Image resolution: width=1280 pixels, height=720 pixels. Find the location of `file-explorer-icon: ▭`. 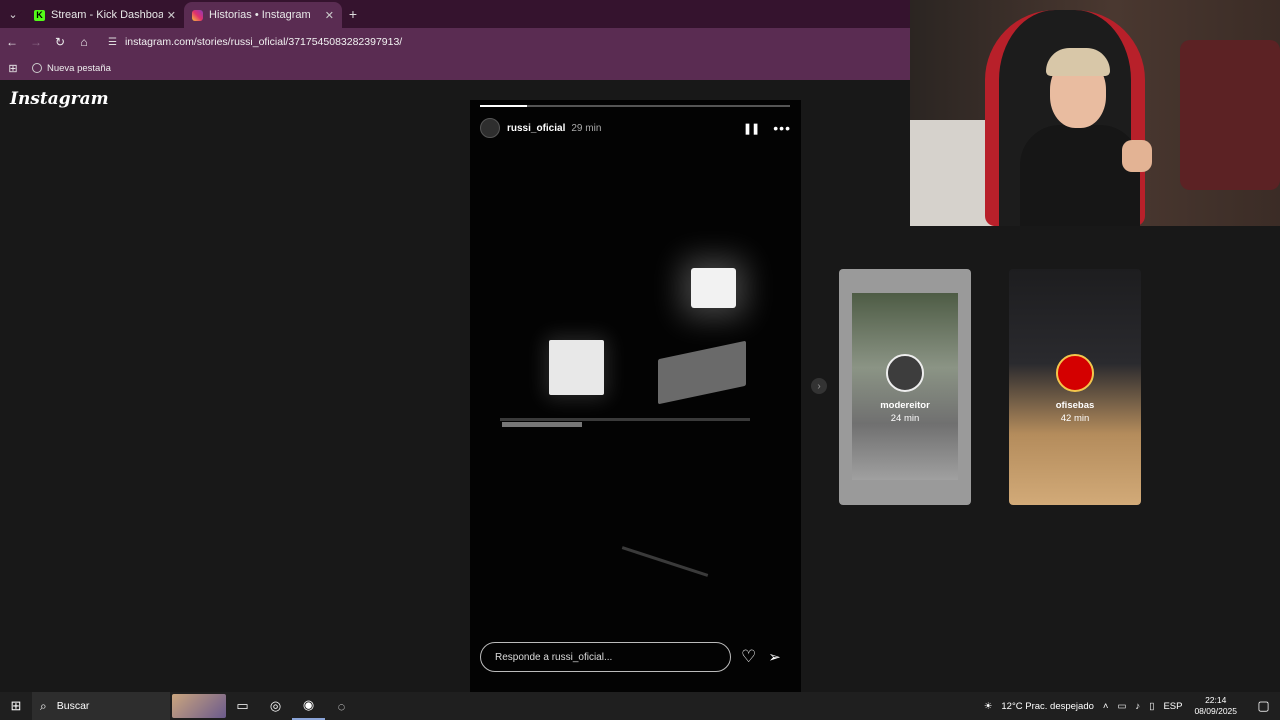

file-explorer-icon: ▭ is located at coordinates (242, 706).